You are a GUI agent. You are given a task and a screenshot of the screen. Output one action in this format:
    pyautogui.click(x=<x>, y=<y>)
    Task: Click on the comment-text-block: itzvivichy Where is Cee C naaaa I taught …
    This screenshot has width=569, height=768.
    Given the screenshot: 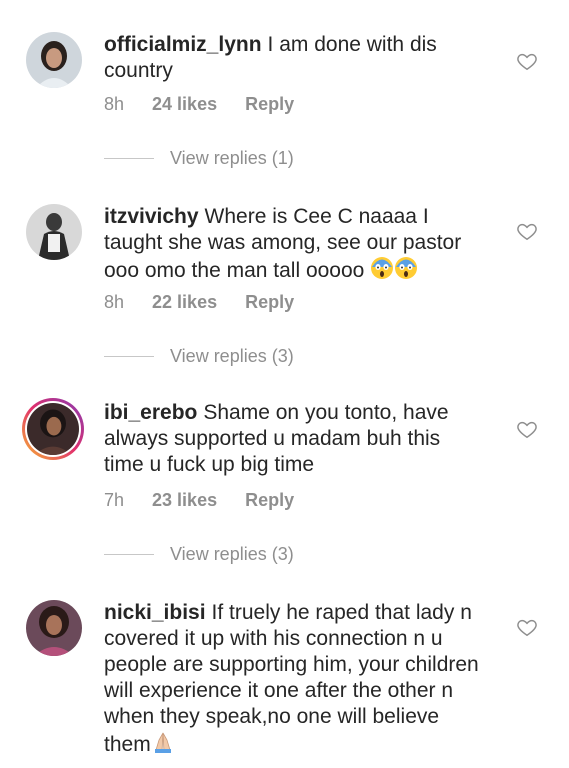 What is the action you would take?
    pyautogui.click(x=294, y=245)
    